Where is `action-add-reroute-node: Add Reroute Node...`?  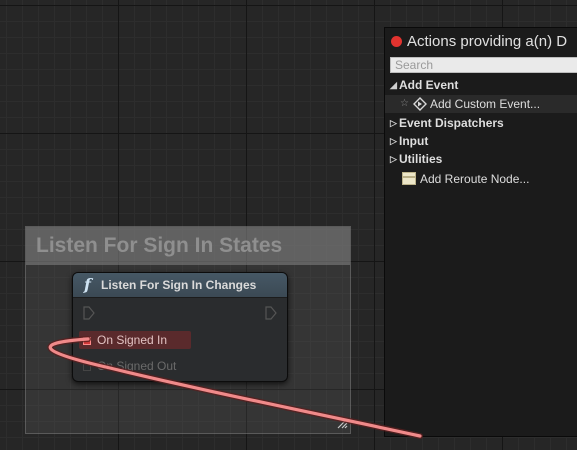
action-add-reroute-node: Add Reroute Node... is located at coordinates (481, 179).